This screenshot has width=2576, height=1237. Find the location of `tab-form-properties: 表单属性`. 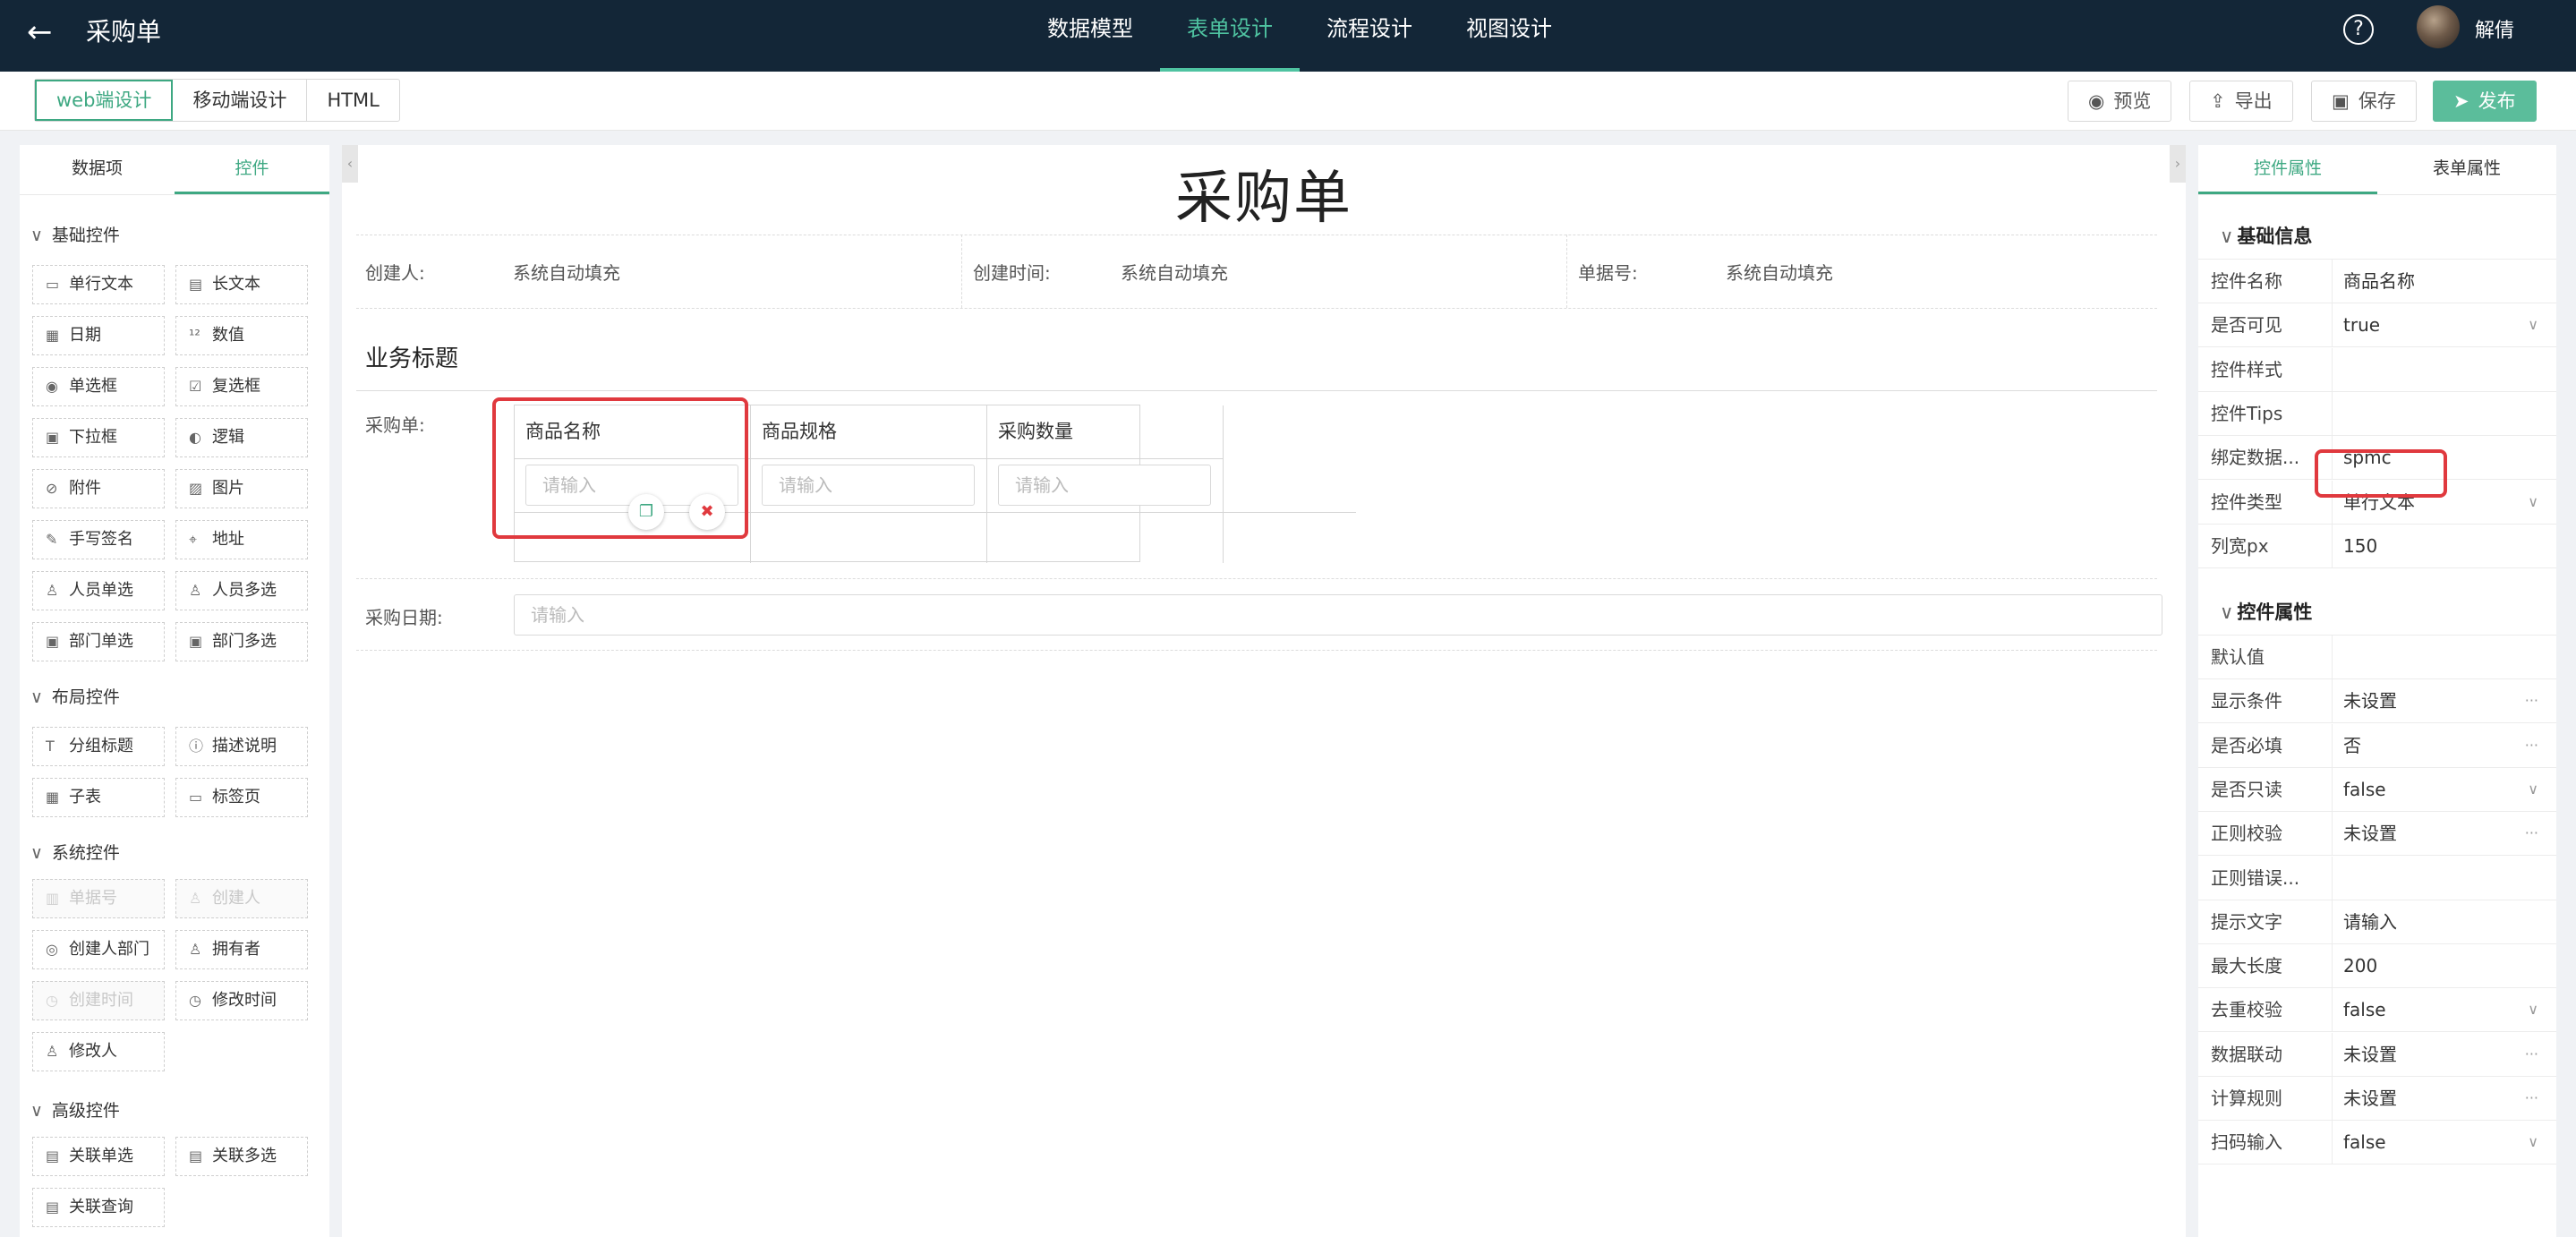

tab-form-properties: 表单属性 is located at coordinates (2466, 169).